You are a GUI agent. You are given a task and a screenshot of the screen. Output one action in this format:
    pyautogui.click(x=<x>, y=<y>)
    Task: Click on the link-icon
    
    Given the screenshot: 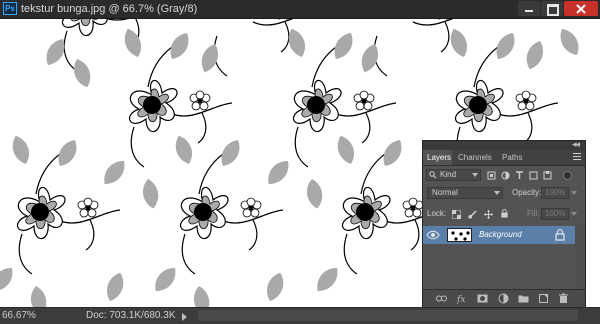 What is the action you would take?
    pyautogui.click(x=441, y=298)
    